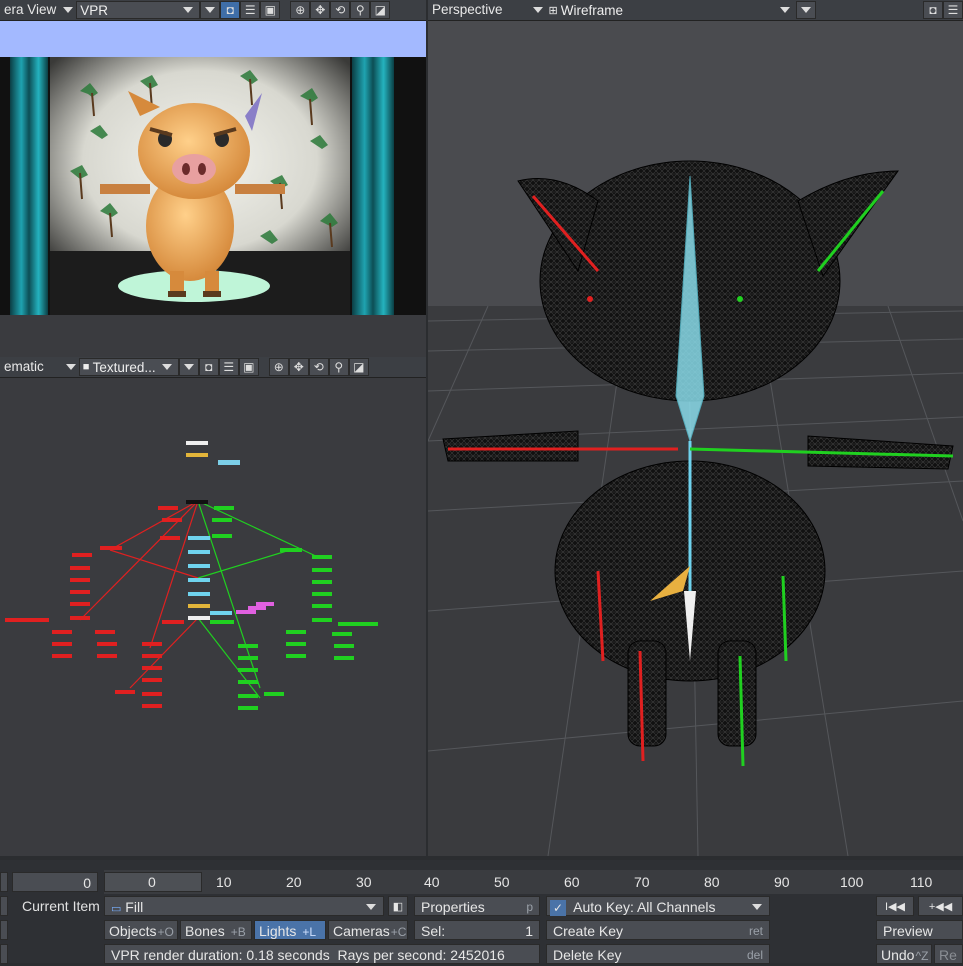 The width and height of the screenshot is (963, 966). Describe the element at coordinates (24, 367) in the screenshot. I see `view-type-label: ematic` at that location.